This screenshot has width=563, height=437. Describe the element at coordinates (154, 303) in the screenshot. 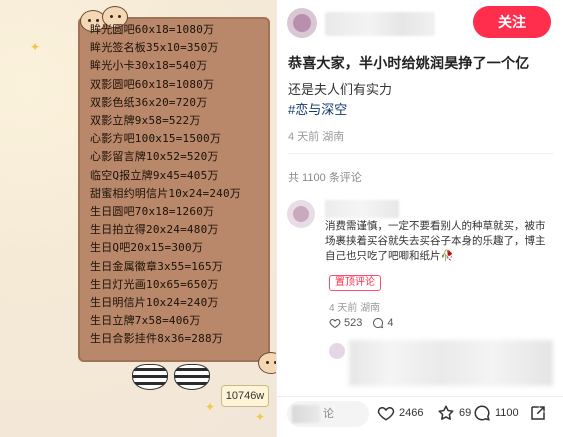

I see `price-line: 生日明信片10x24=240万` at that location.